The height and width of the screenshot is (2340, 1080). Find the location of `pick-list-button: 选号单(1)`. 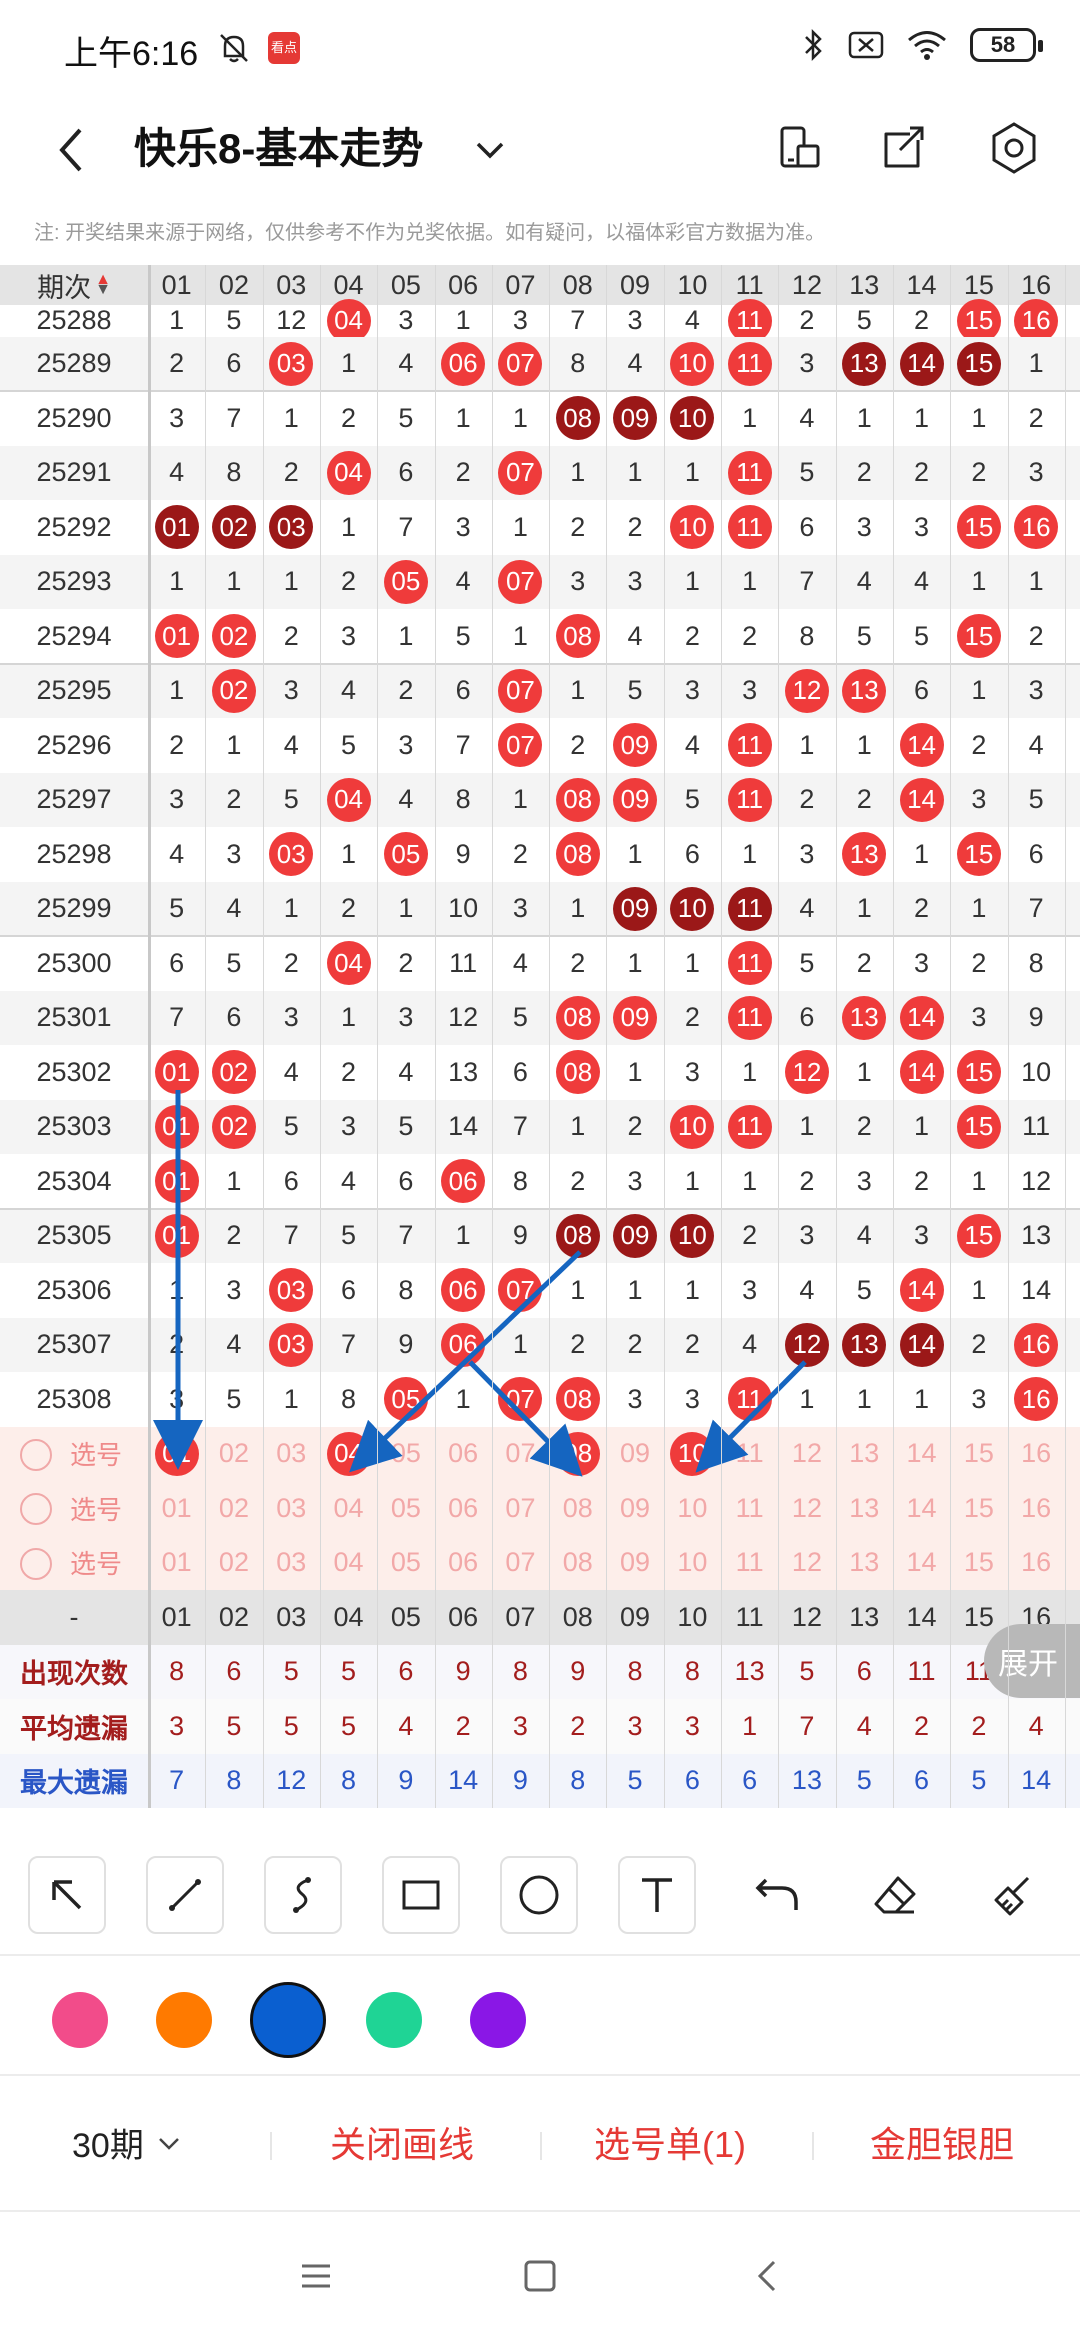

pick-list-button: 选号单(1) is located at coordinates (670, 2142).